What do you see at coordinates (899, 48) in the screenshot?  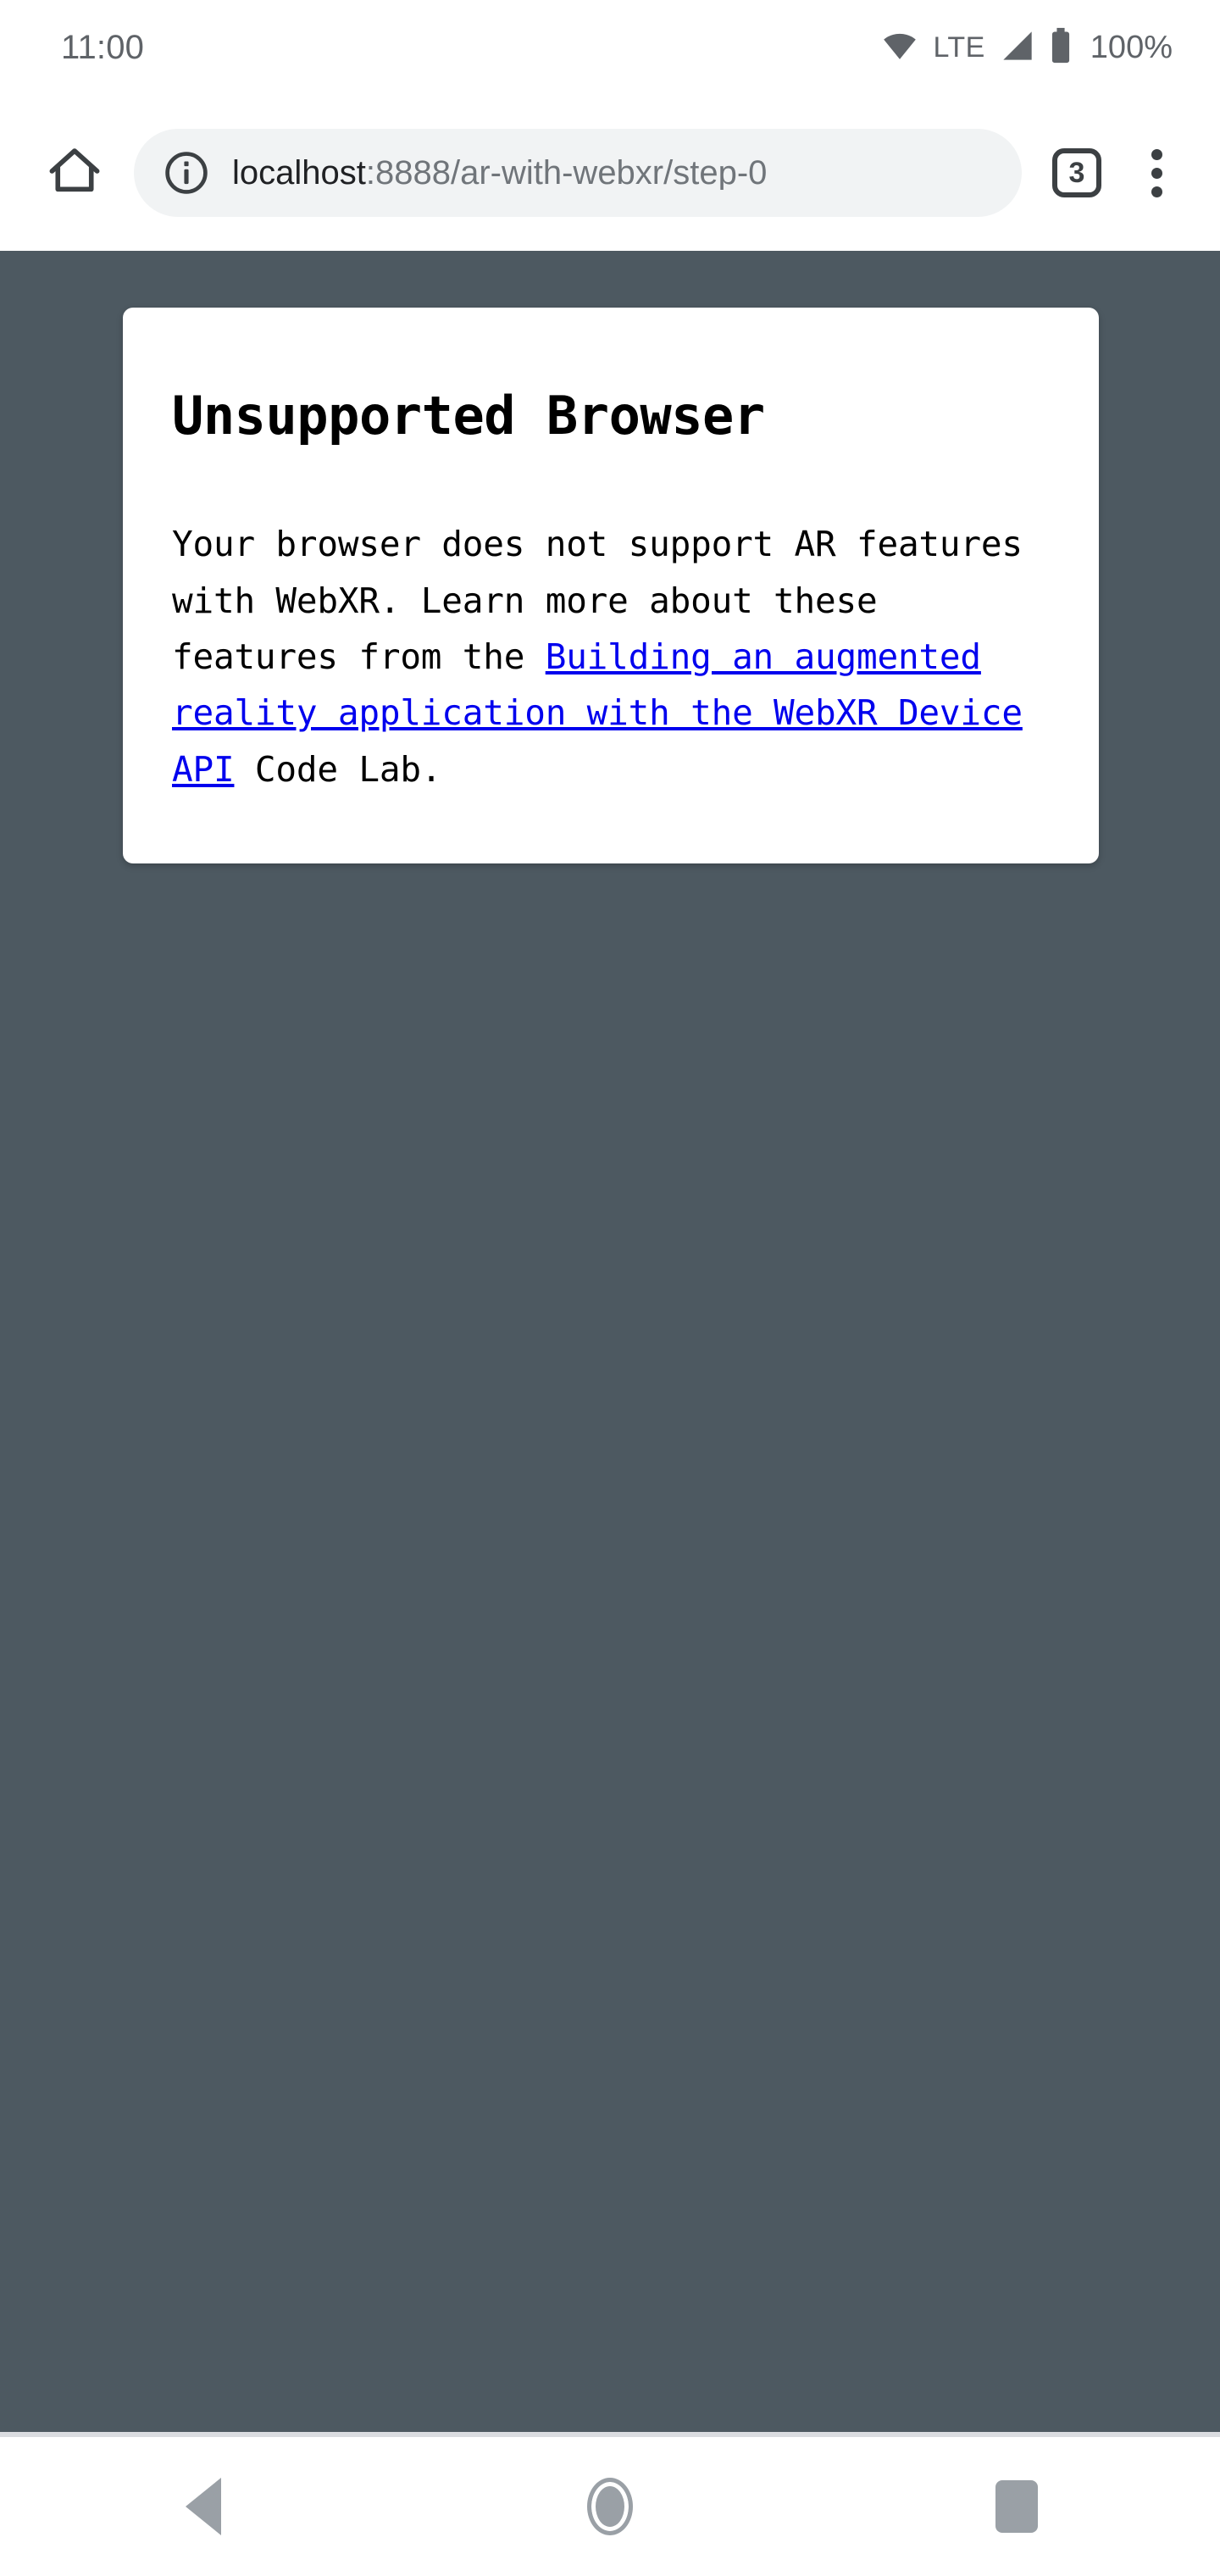 I see `wifi-icon` at bounding box center [899, 48].